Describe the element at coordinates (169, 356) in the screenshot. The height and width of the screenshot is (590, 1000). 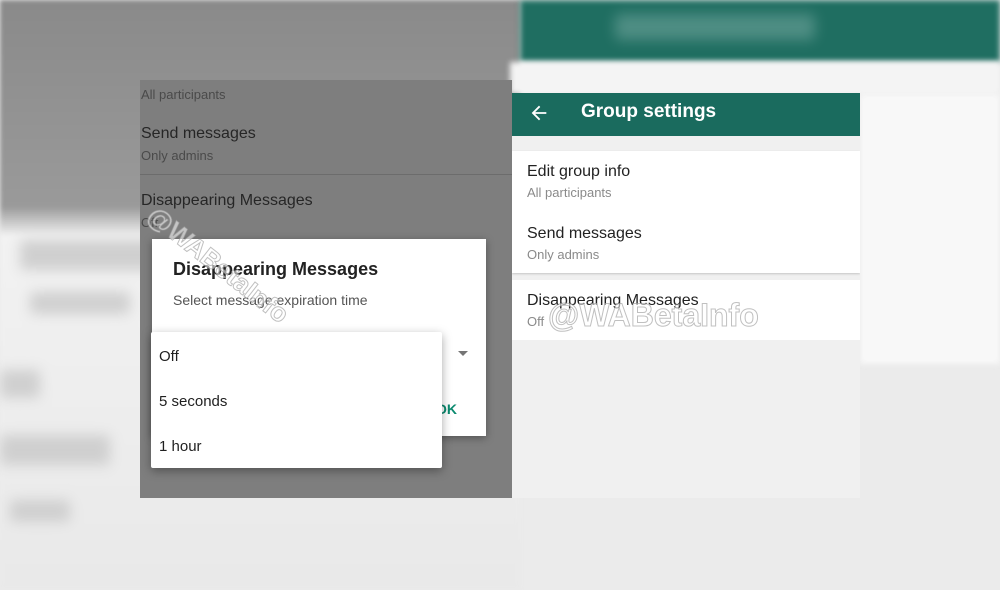
I see `option-off: Off` at that location.